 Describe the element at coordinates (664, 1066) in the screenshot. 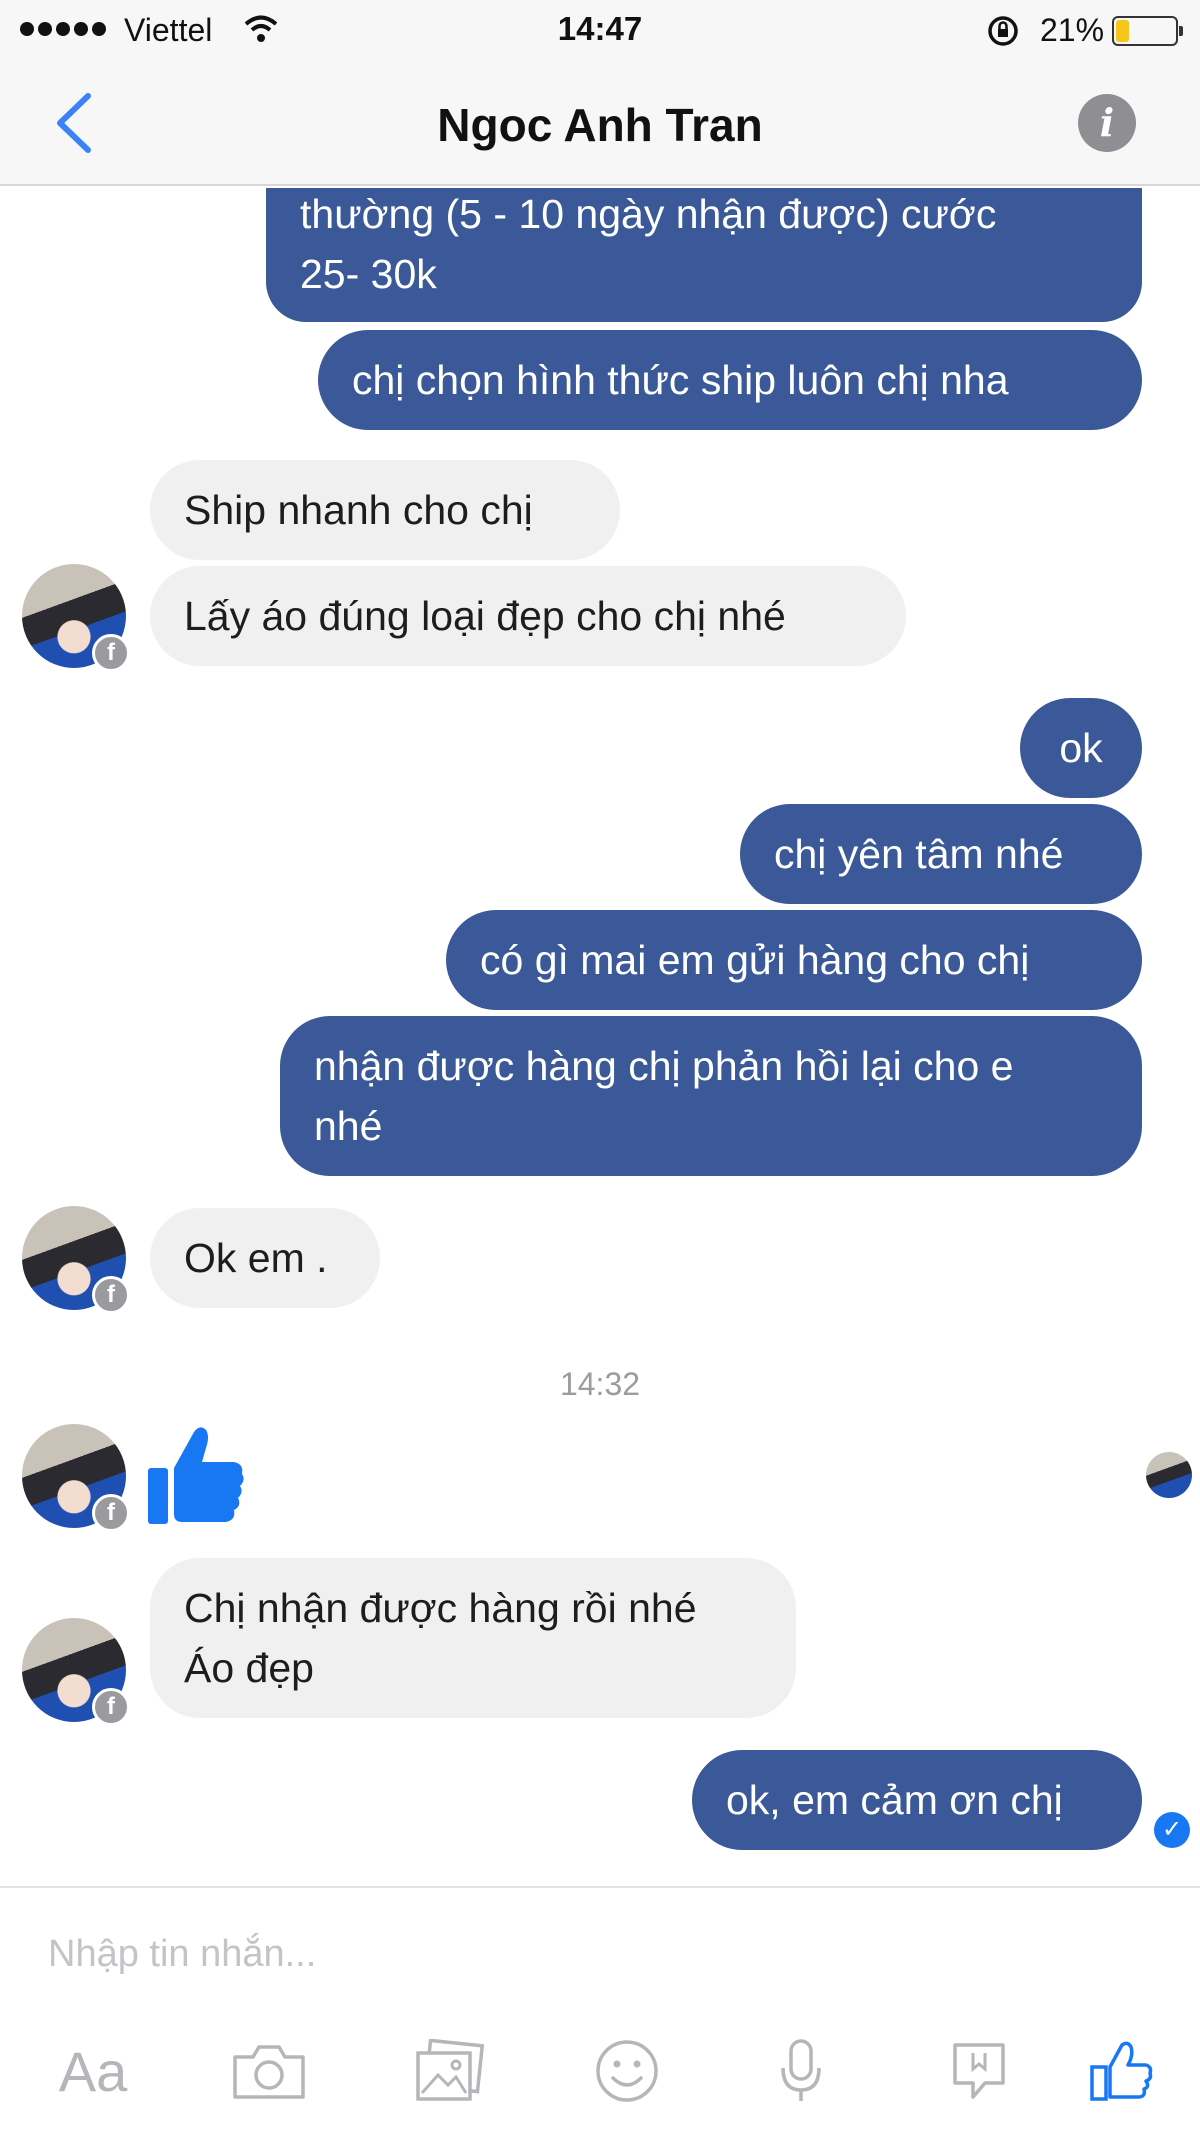

I see `message-text: nhận được hàng chị phản hồi lại cho e` at that location.